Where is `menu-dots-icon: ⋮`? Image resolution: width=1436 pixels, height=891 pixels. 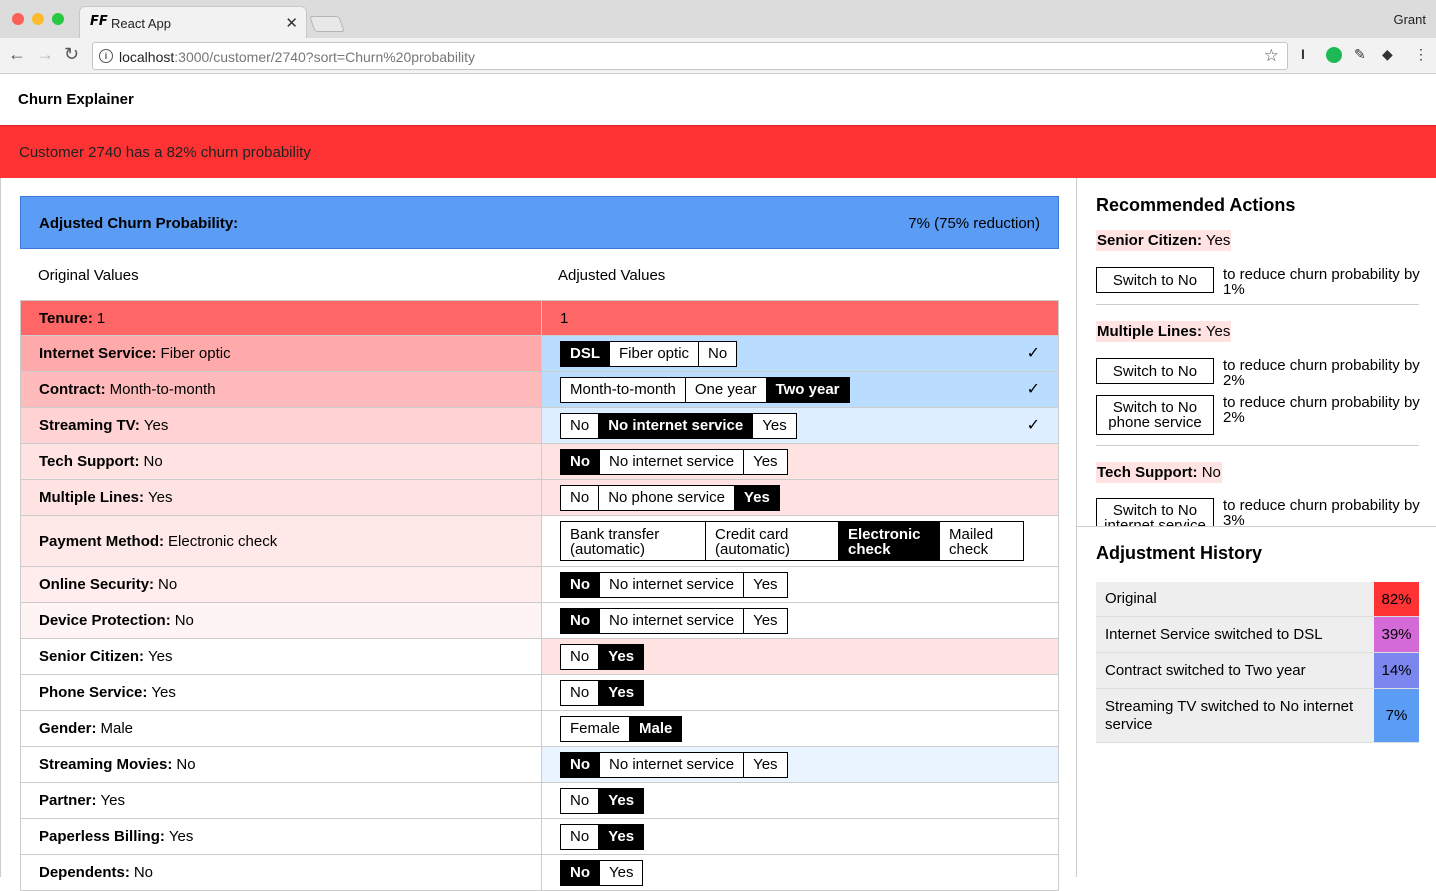
menu-dots-icon: ⋮ is located at coordinates (1421, 54).